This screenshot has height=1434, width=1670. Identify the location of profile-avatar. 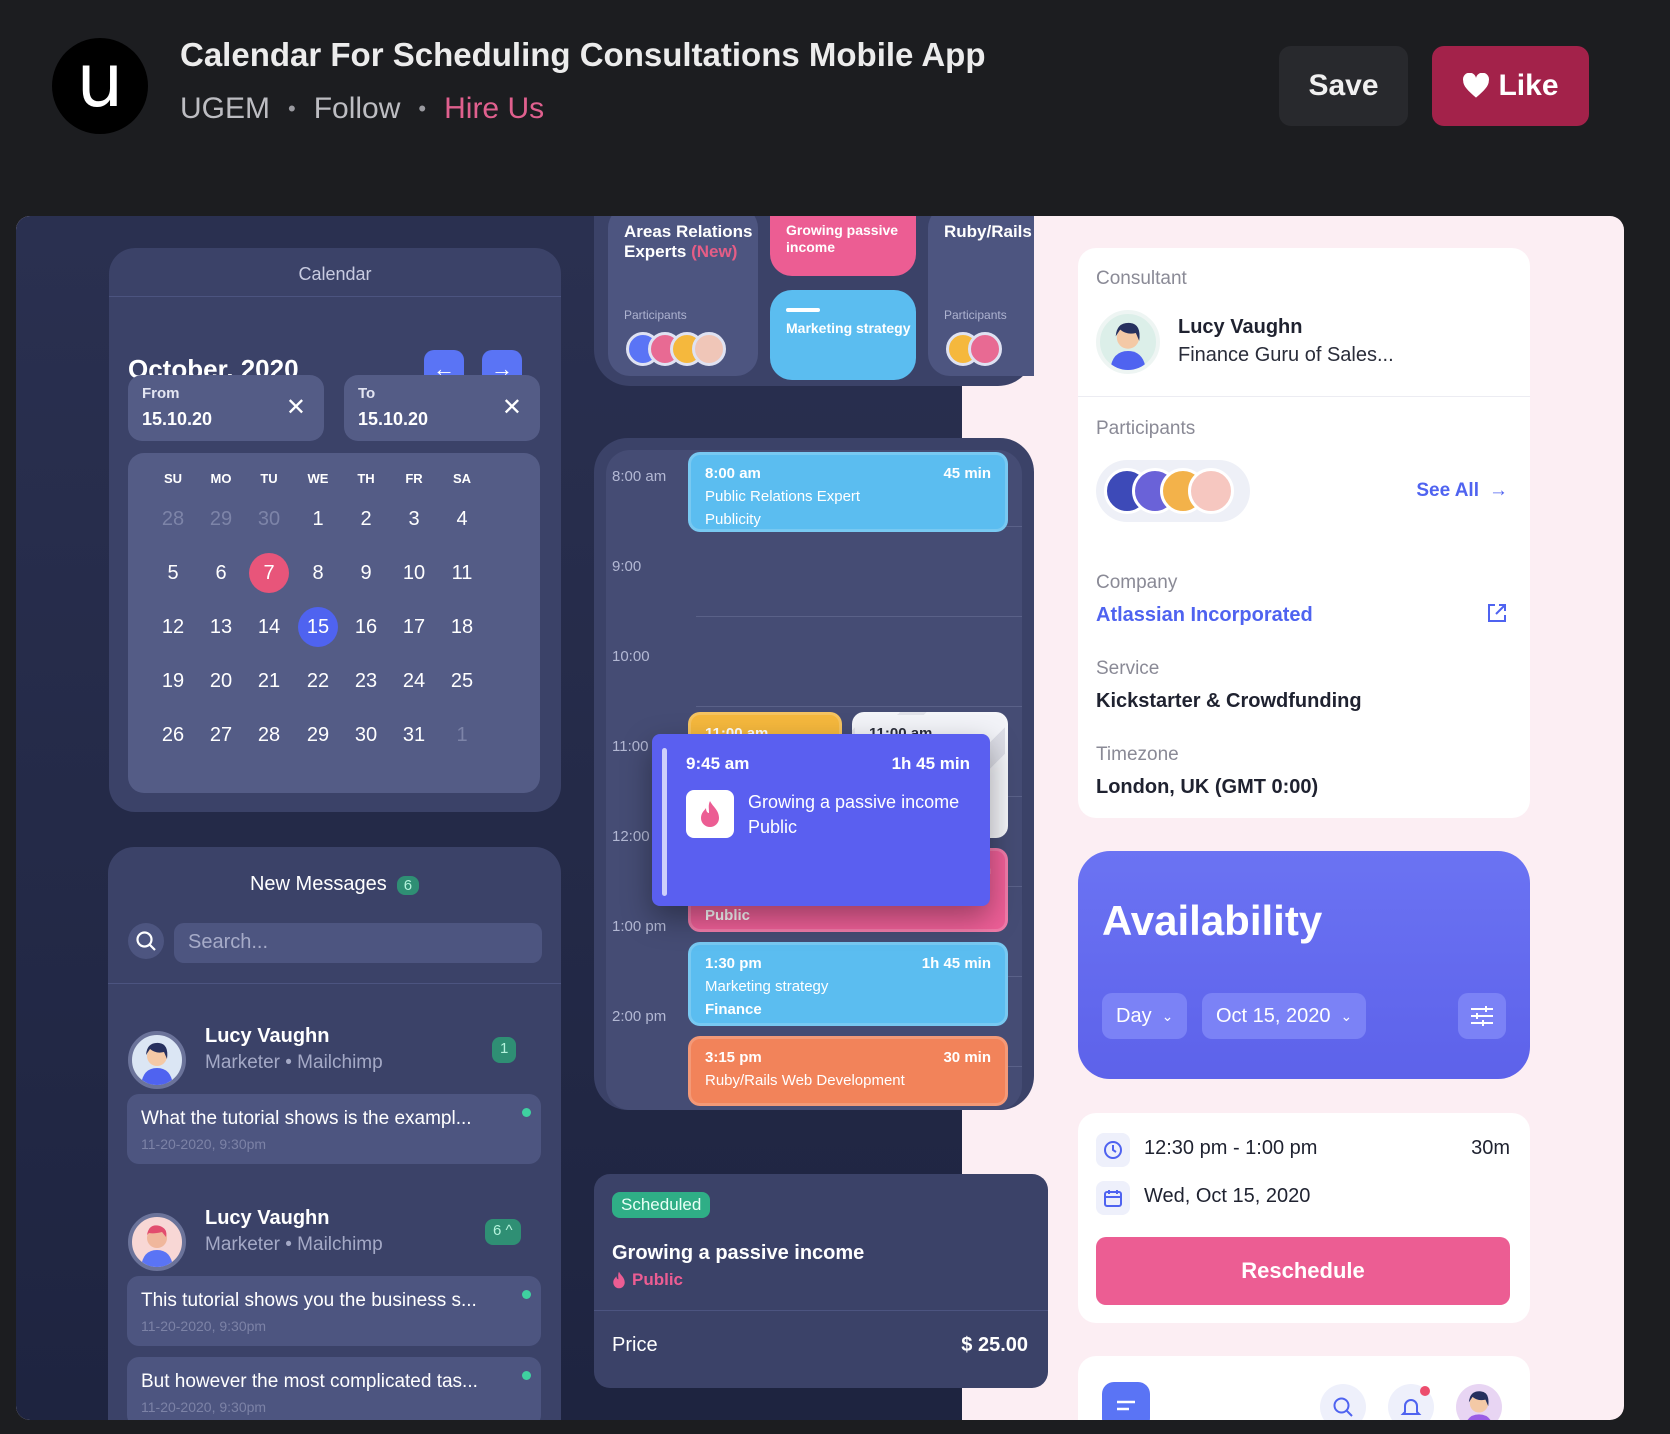
(1479, 1402).